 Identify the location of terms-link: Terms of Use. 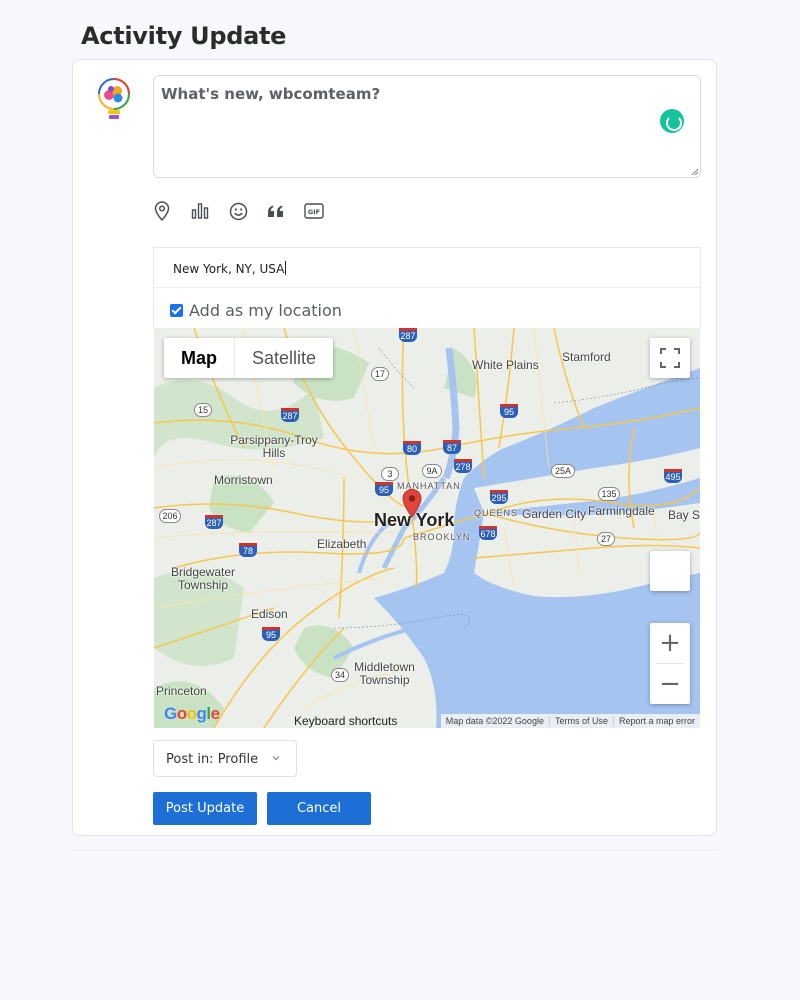
(580, 721).